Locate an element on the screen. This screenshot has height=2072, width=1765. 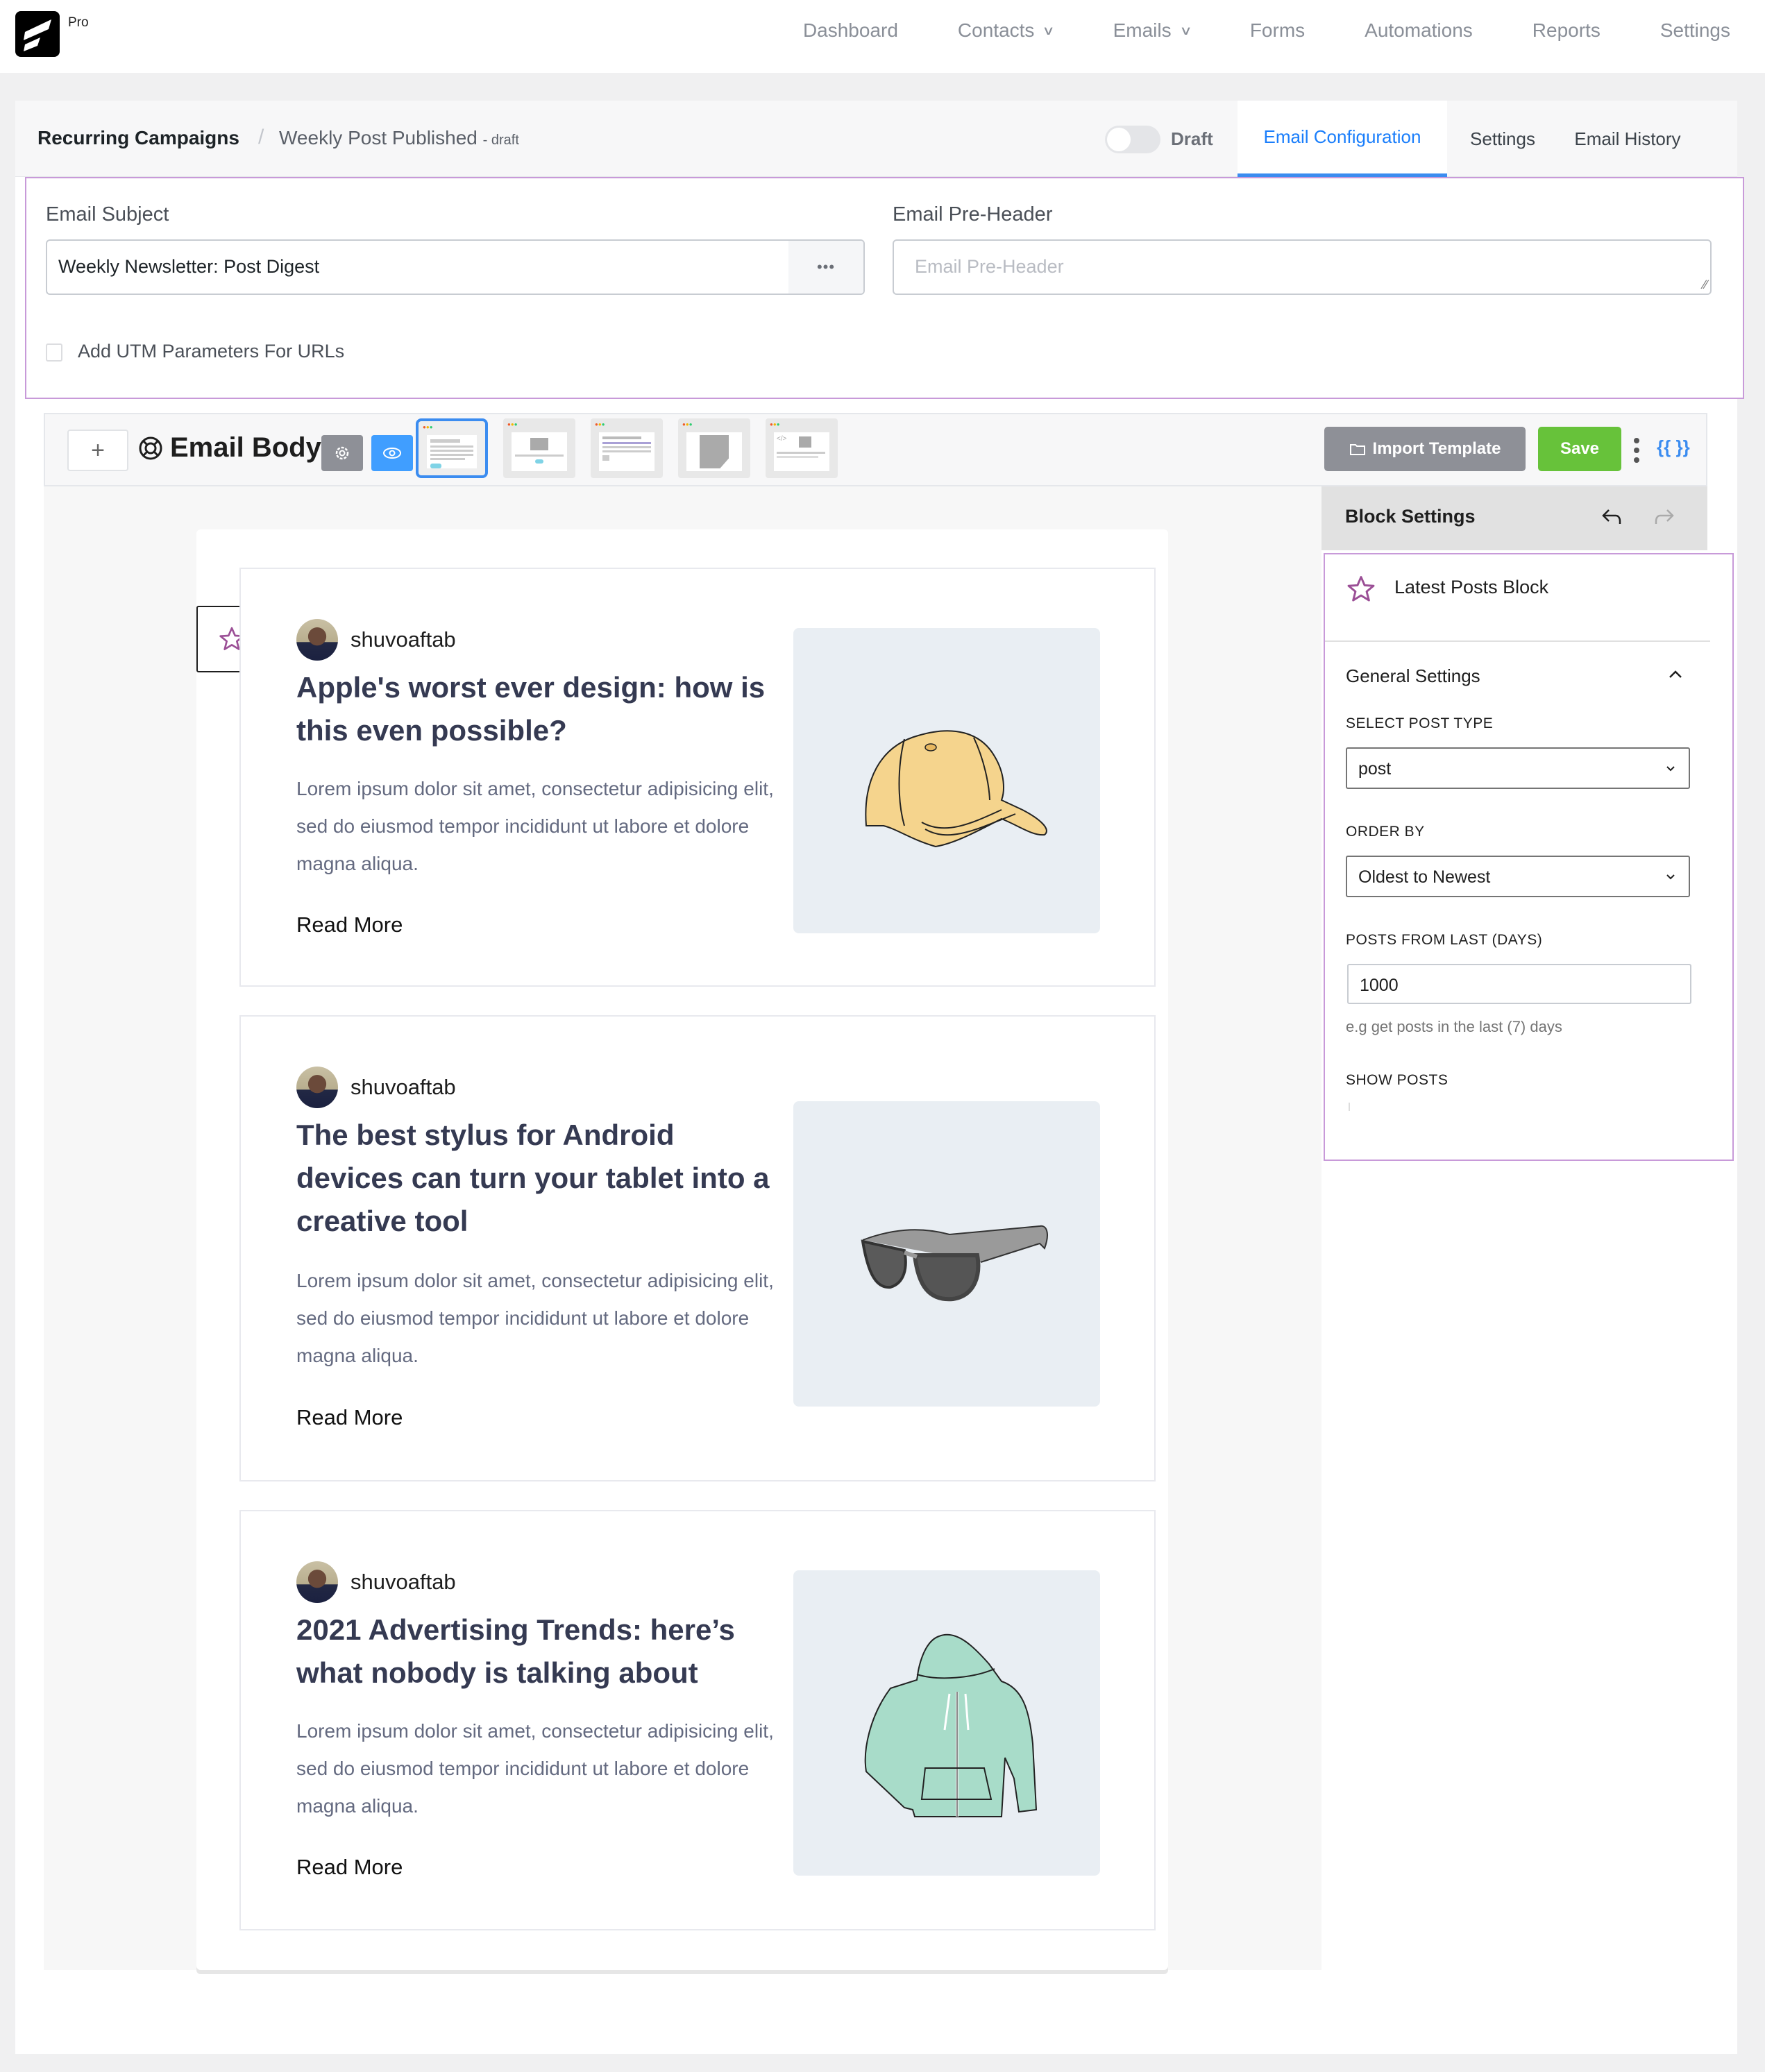
email-body-label: Email Body is located at coordinates (245, 447).